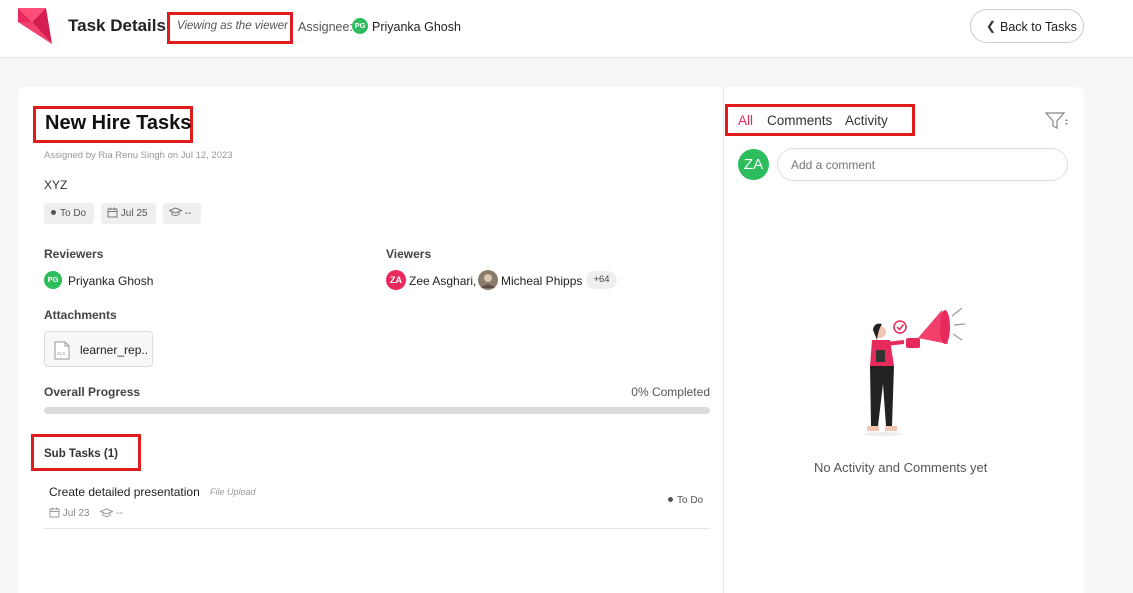 This screenshot has height=593, width=1133. I want to click on viewer-name-1: Zee Asghari,, so click(443, 281).